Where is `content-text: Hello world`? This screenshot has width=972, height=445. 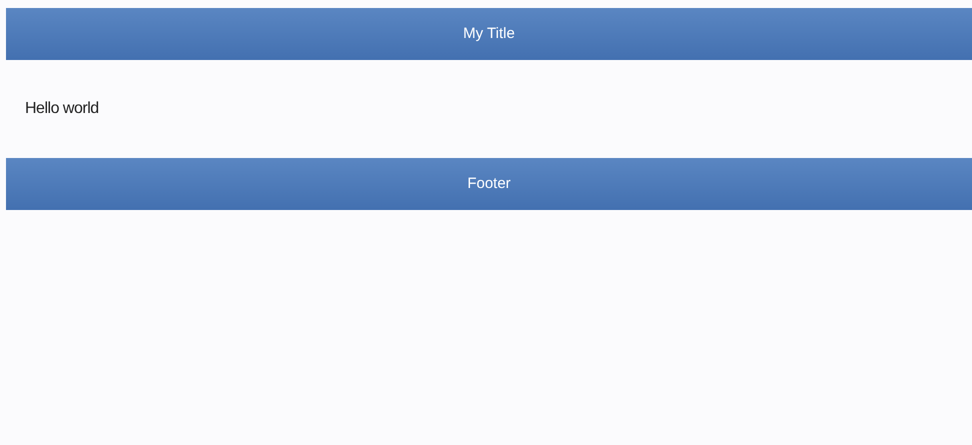
content-text: Hello world is located at coordinates (62, 109).